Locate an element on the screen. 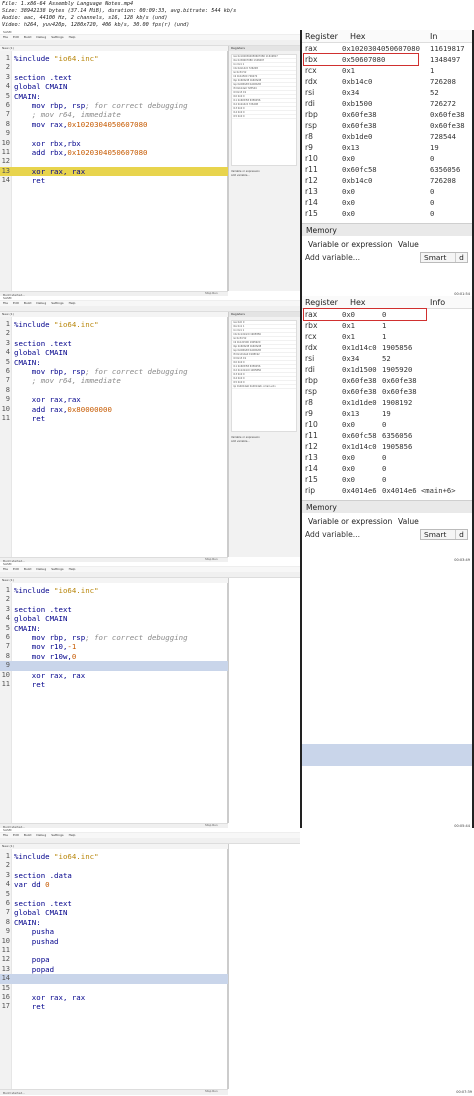 The width and height of the screenshot is (474, 1096). mini-register-row: r15 0x0 0 is located at coordinates (264, 117).